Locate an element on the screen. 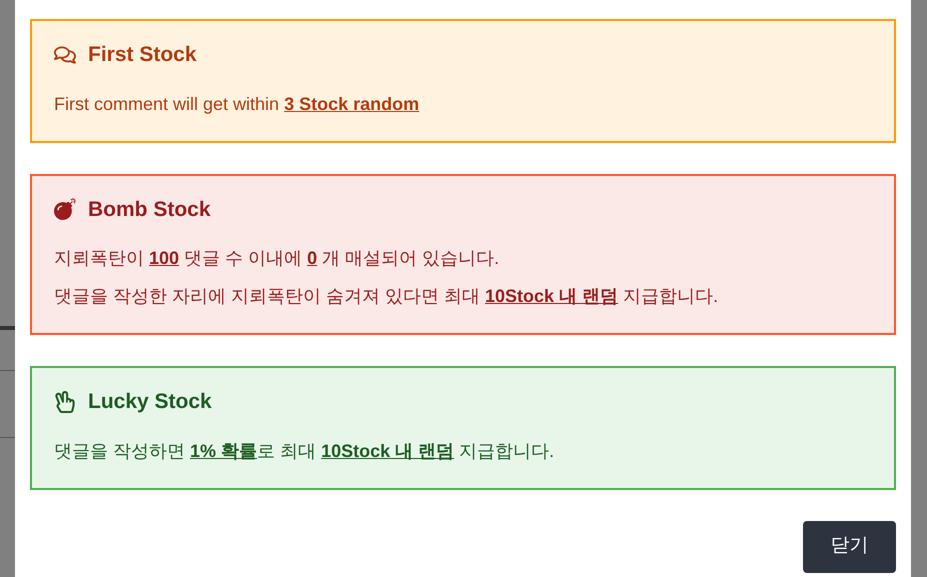 This screenshot has width=927, height=577. card-text: 지뢰폭탄이 100 댓글 수 이내에 0 개 매설되어 있습니다. is located at coordinates (277, 258).